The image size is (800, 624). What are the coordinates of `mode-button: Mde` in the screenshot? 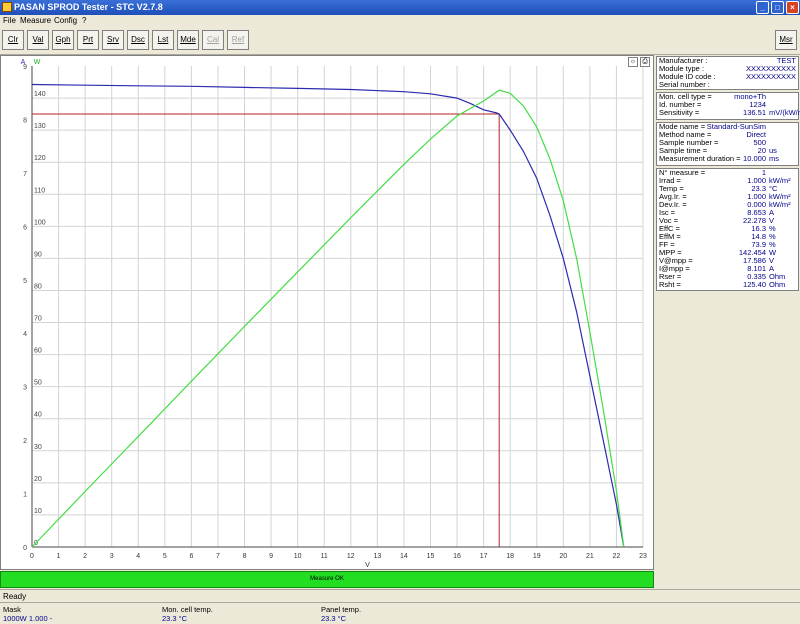 It's located at (188, 40).